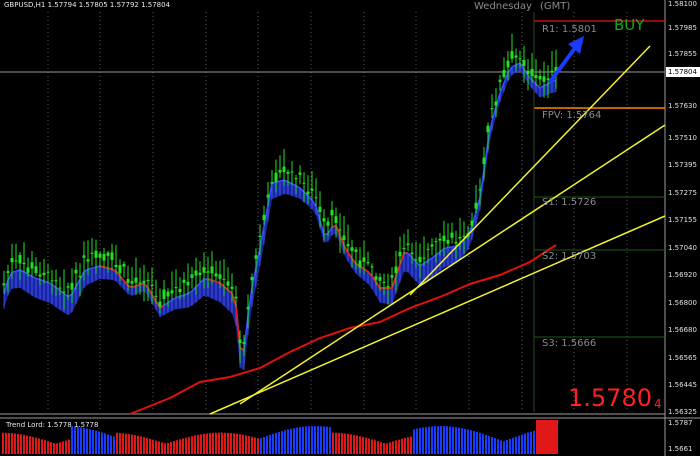 The image size is (700, 456). What do you see at coordinates (629, 25) in the screenshot?
I see `buy-signal-label: BUY` at bounding box center [629, 25].